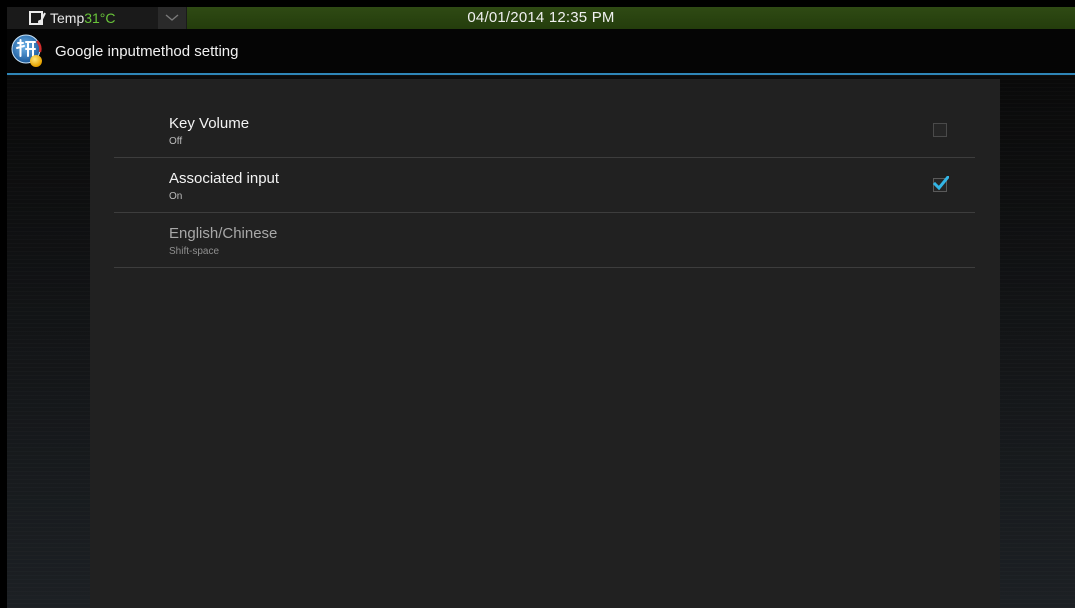 This screenshot has height=608, width=1075. What do you see at coordinates (544, 240) in the screenshot?
I see `pref-english-chinese: English/Chinese Shift-space` at bounding box center [544, 240].